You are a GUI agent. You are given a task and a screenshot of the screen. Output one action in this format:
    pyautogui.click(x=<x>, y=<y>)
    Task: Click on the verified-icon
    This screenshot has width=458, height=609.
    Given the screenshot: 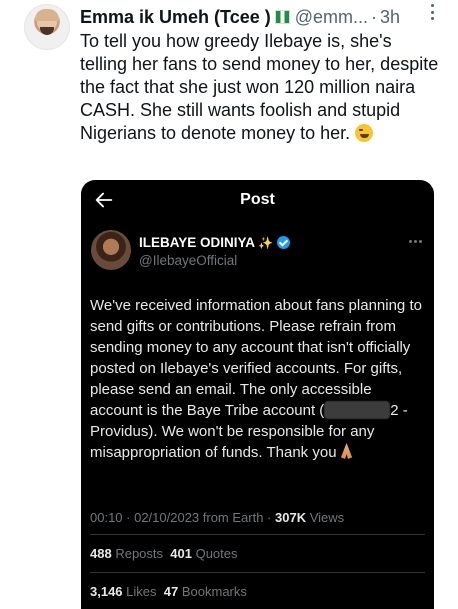 What is the action you would take?
    pyautogui.click(x=283, y=242)
    